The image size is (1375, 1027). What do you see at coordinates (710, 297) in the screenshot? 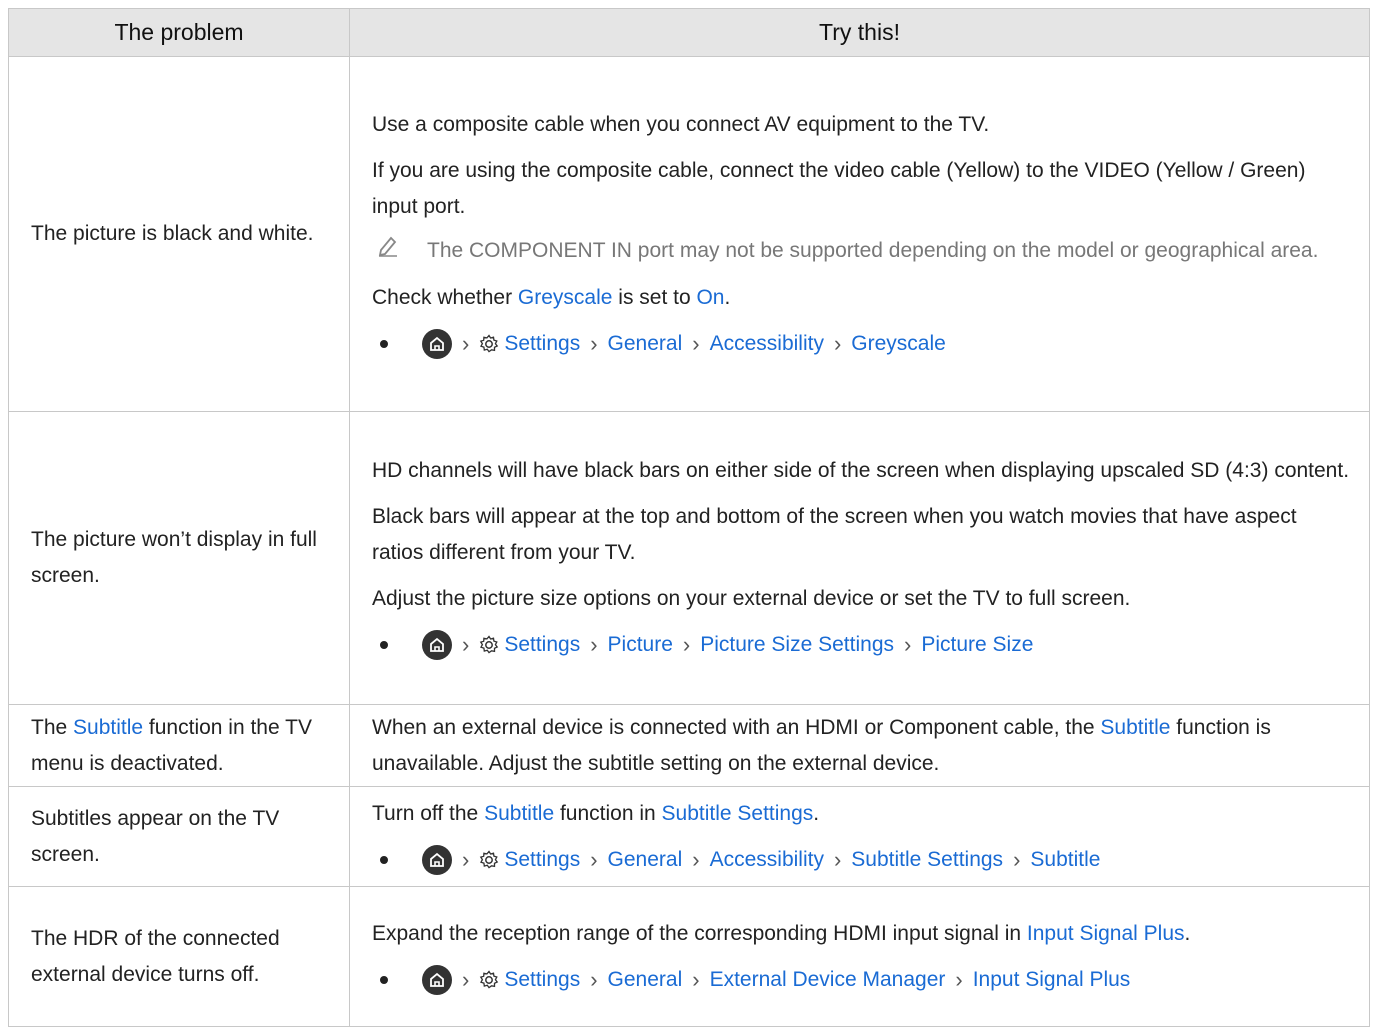
I see `on-link: On` at bounding box center [710, 297].